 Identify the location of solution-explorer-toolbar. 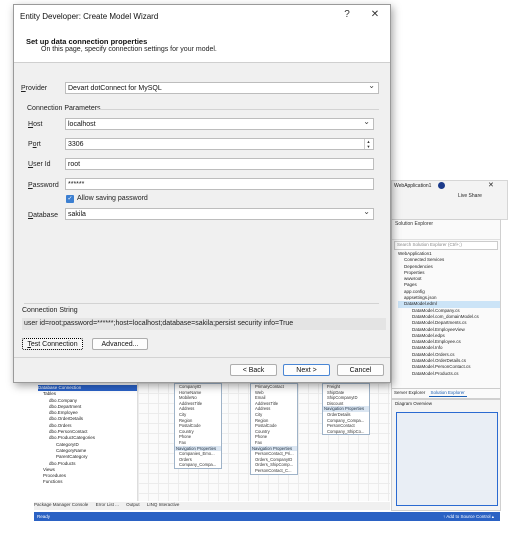
(446, 235).